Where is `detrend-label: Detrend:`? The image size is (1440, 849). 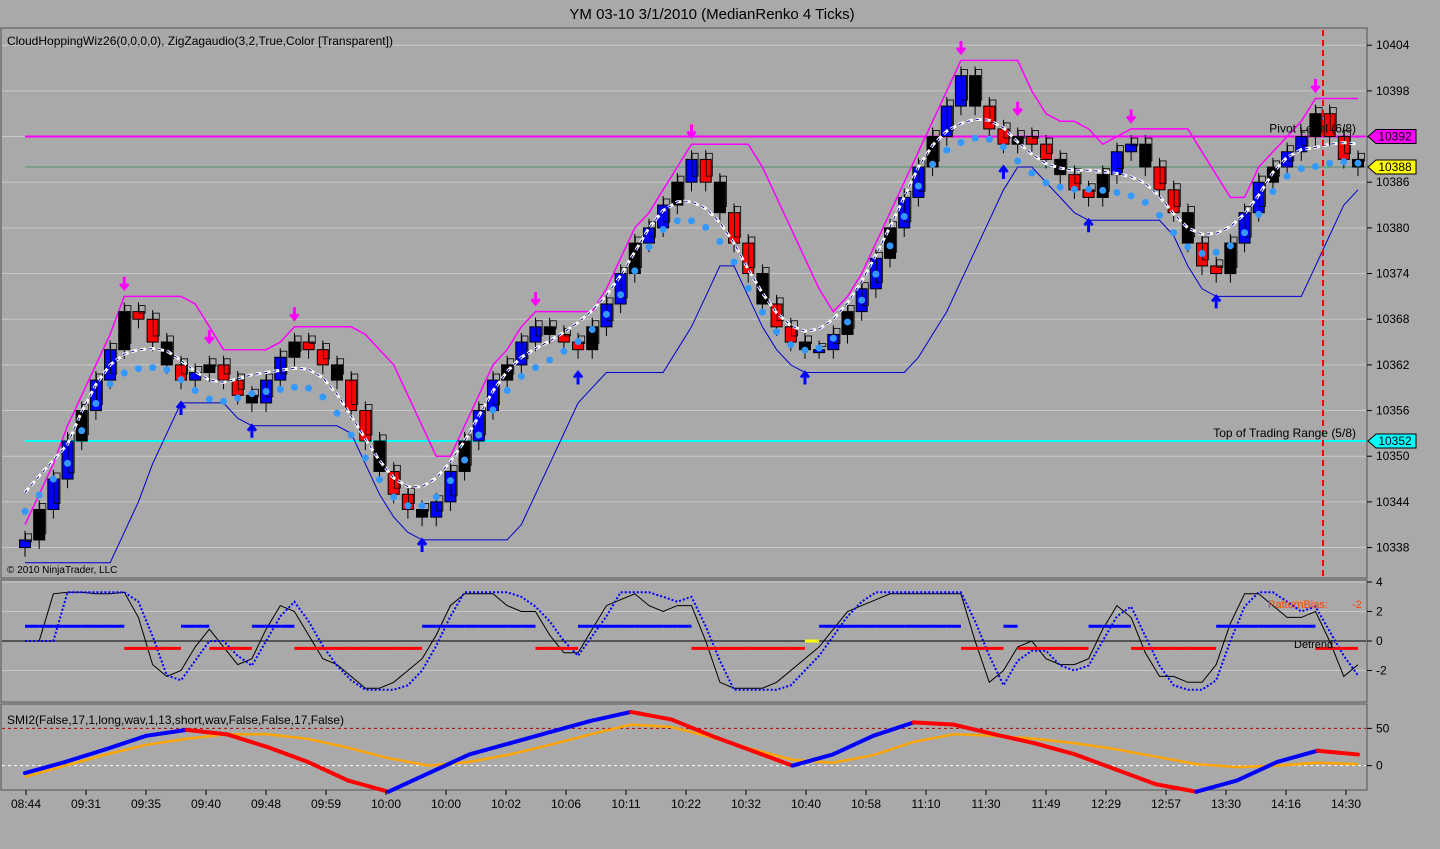
detrend-label: Detrend: is located at coordinates (1315, 645).